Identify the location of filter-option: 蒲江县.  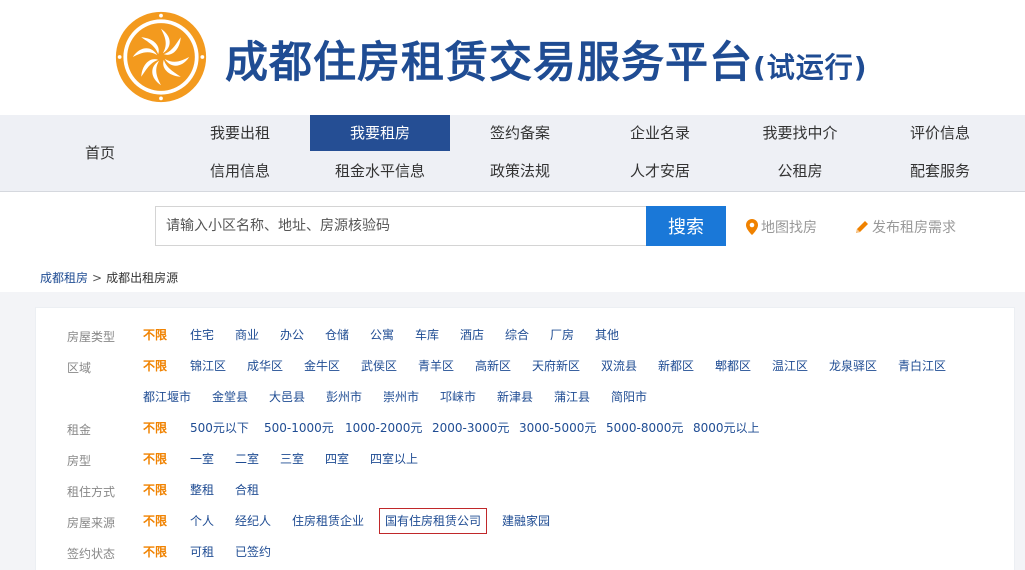
(572, 397).